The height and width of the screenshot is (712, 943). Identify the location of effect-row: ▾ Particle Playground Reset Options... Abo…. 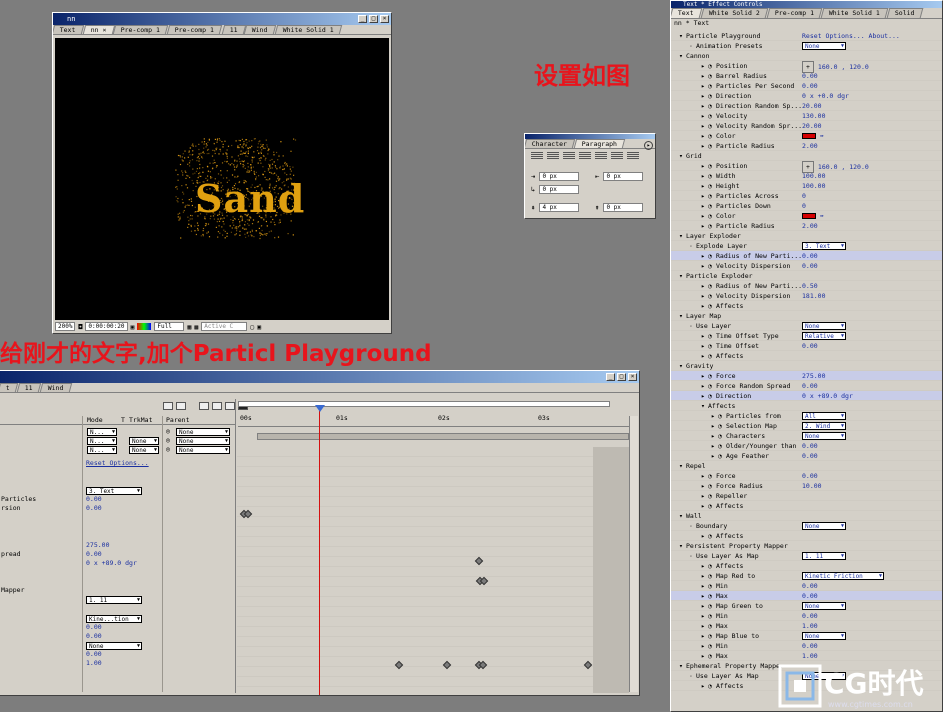
(806, 36).